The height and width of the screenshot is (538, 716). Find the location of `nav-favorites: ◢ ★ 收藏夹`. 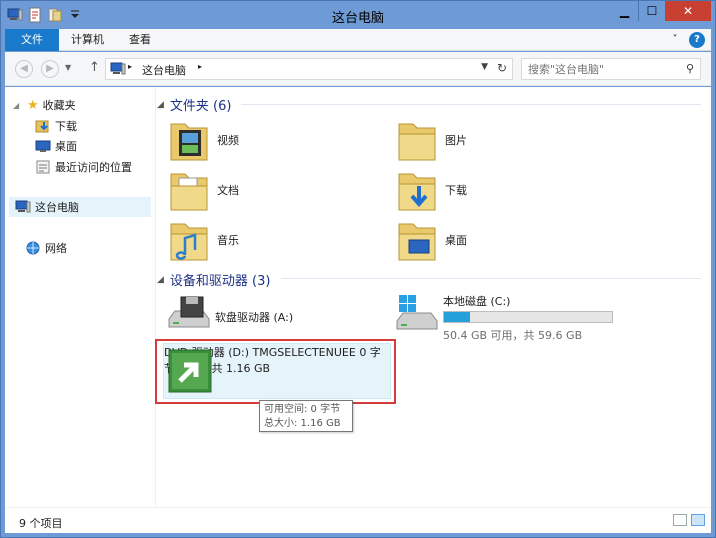

nav-favorites: ◢ ★ 收藏夹 is located at coordinates (44, 105).